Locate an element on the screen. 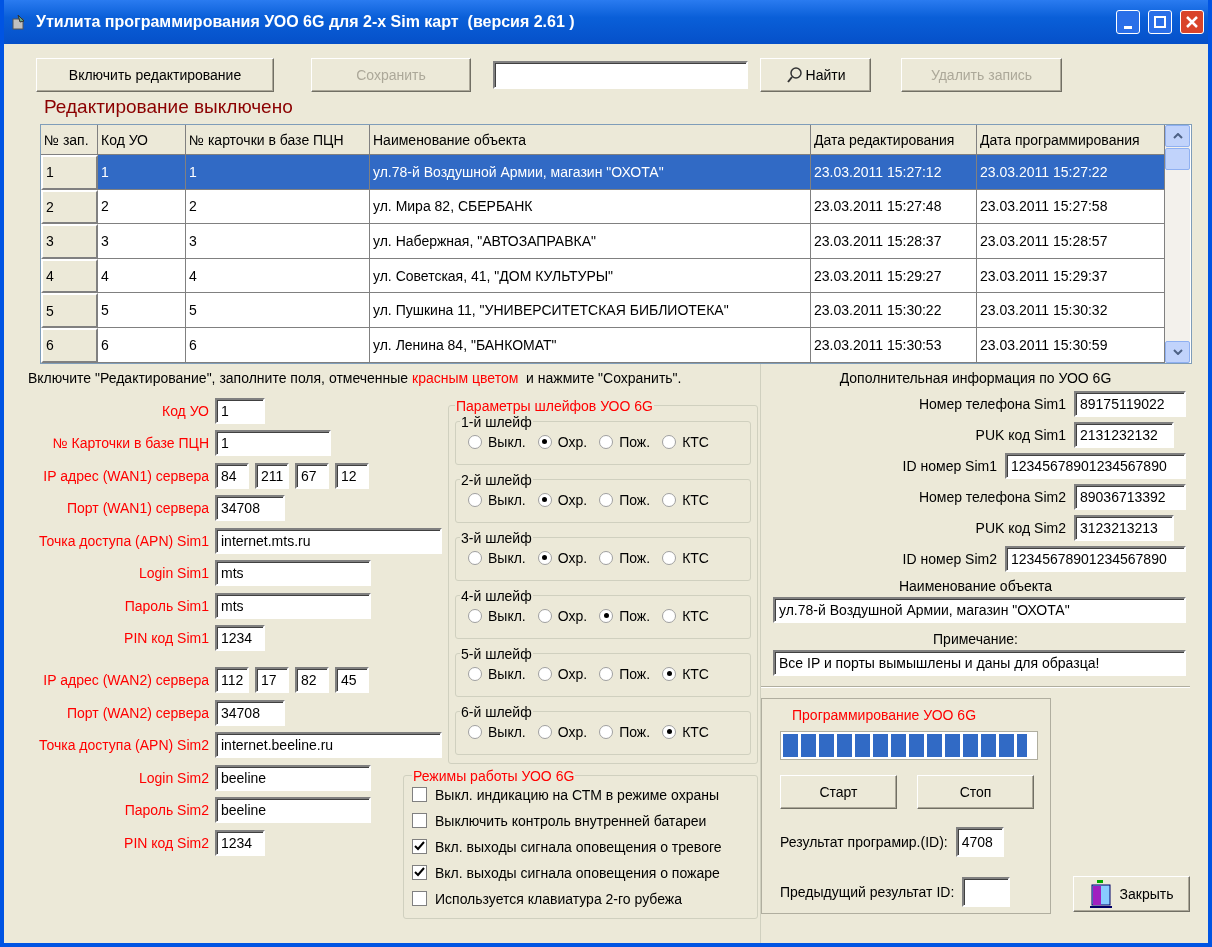 The image size is (1212, 947). ip-octet-field: 211 is located at coordinates (272, 475).